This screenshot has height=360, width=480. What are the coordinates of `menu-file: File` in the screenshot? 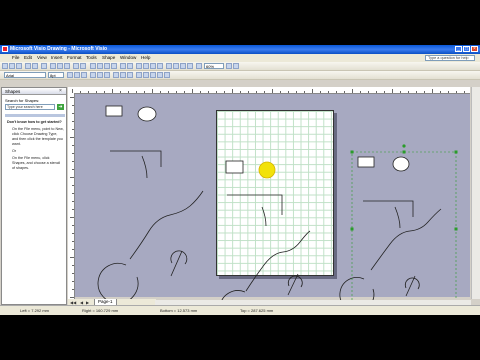 It's located at (15, 57).